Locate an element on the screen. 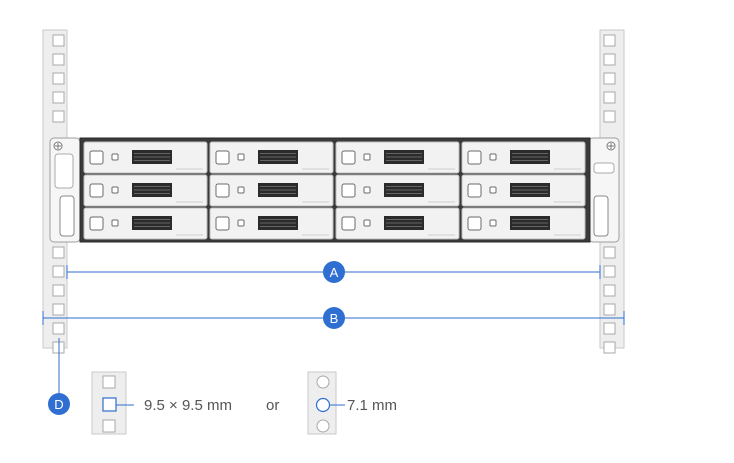 The height and width of the screenshot is (463, 734). round-hole-legend: 7.1 mm is located at coordinates (352, 403).